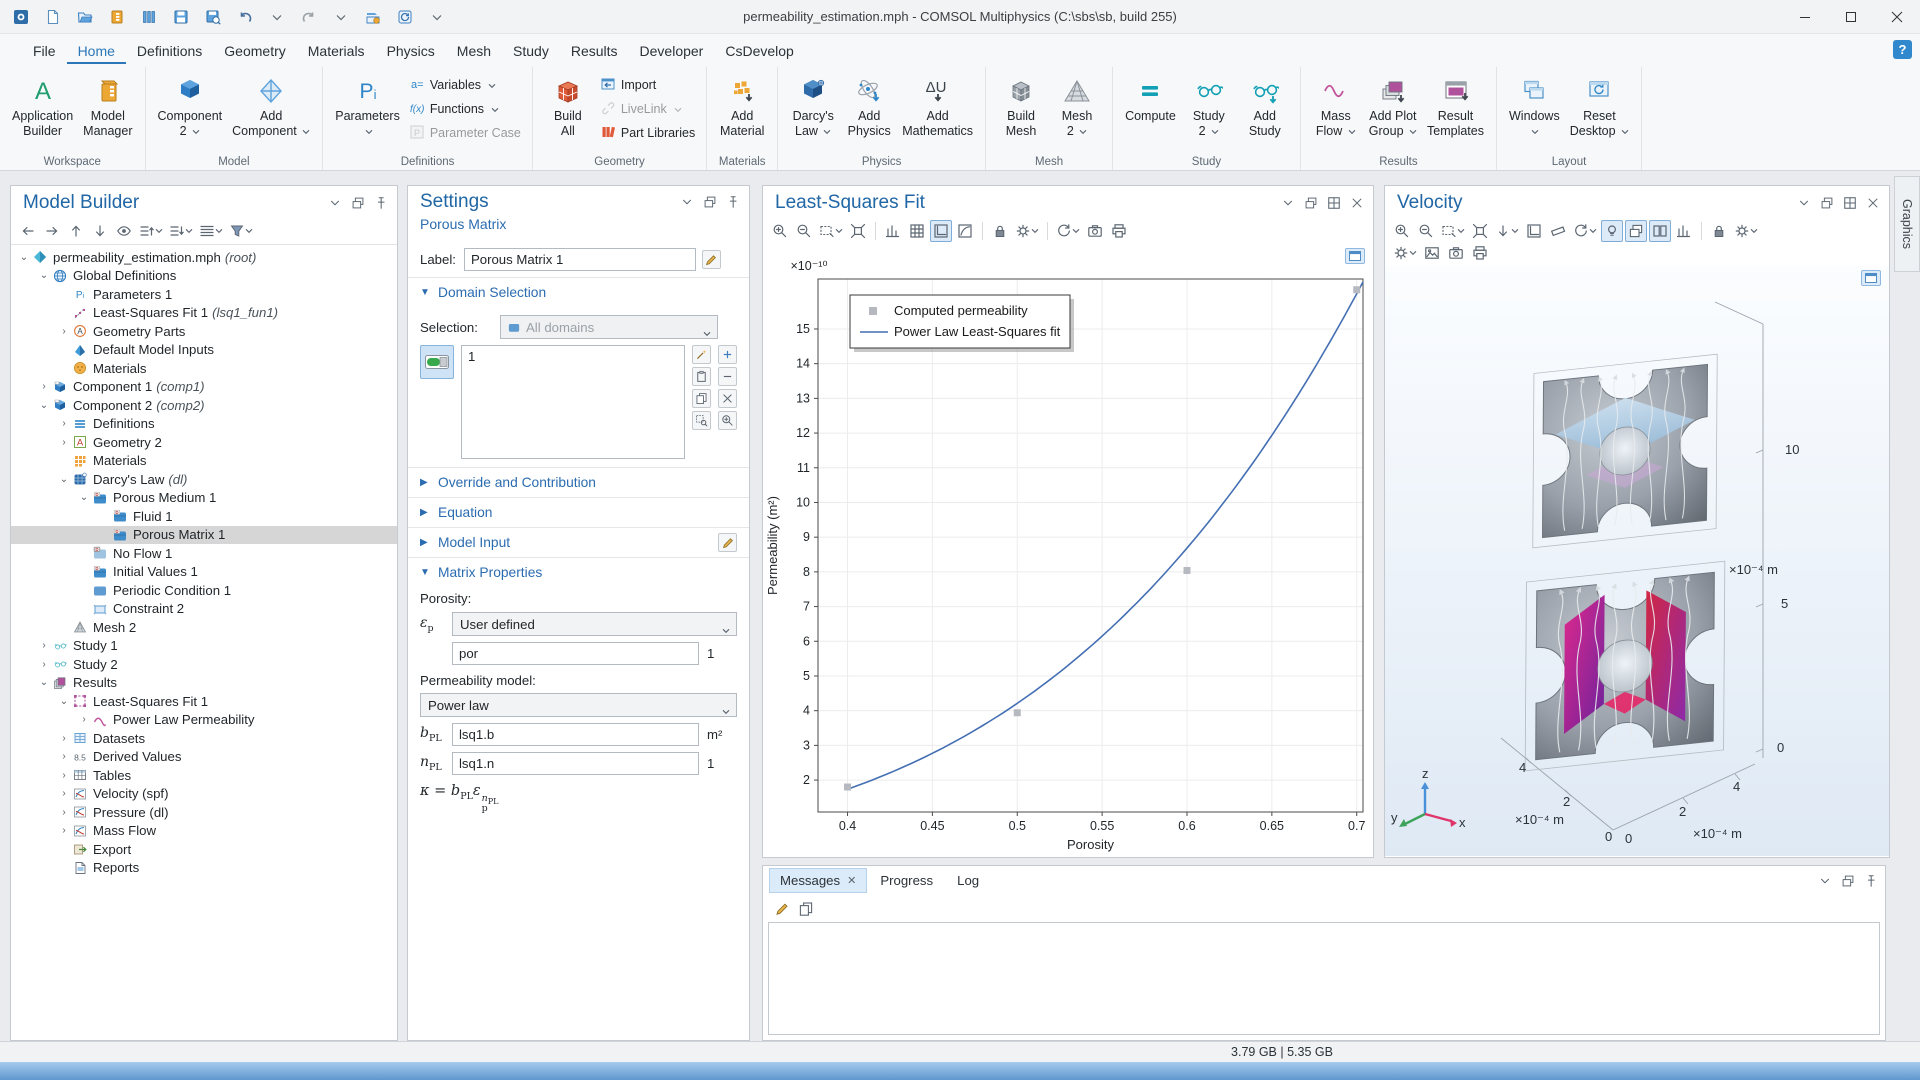 The height and width of the screenshot is (1080, 1920). What do you see at coordinates (1453, 231) in the screenshot?
I see `velocity-zoom-box-icon` at bounding box center [1453, 231].